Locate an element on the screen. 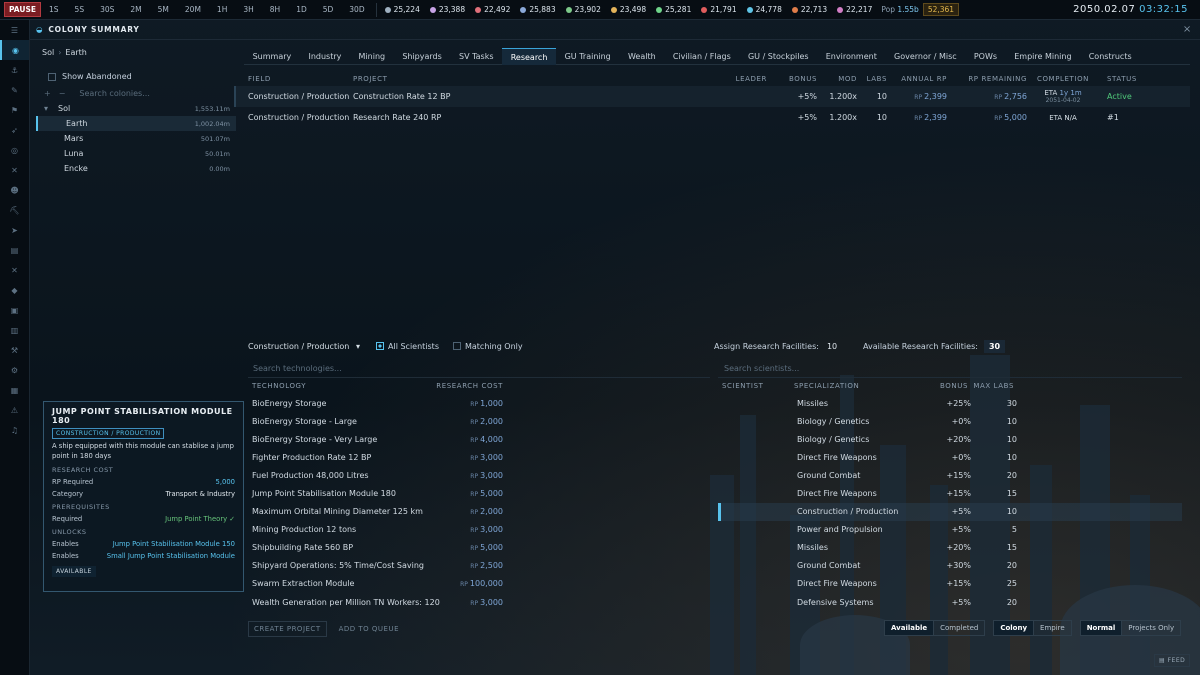 This screenshot has height=675, width=1200. assign-input: 10 is located at coordinates (840, 346).